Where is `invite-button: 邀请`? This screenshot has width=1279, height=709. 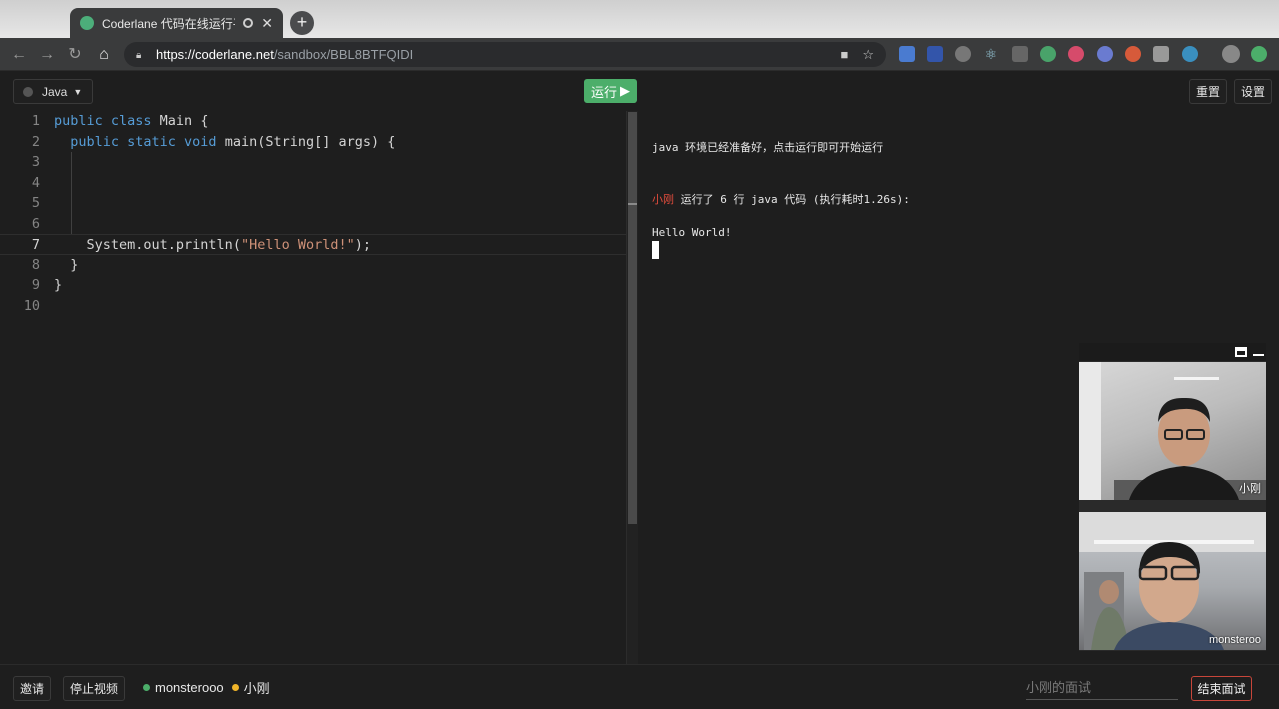 invite-button: 邀请 is located at coordinates (32, 688).